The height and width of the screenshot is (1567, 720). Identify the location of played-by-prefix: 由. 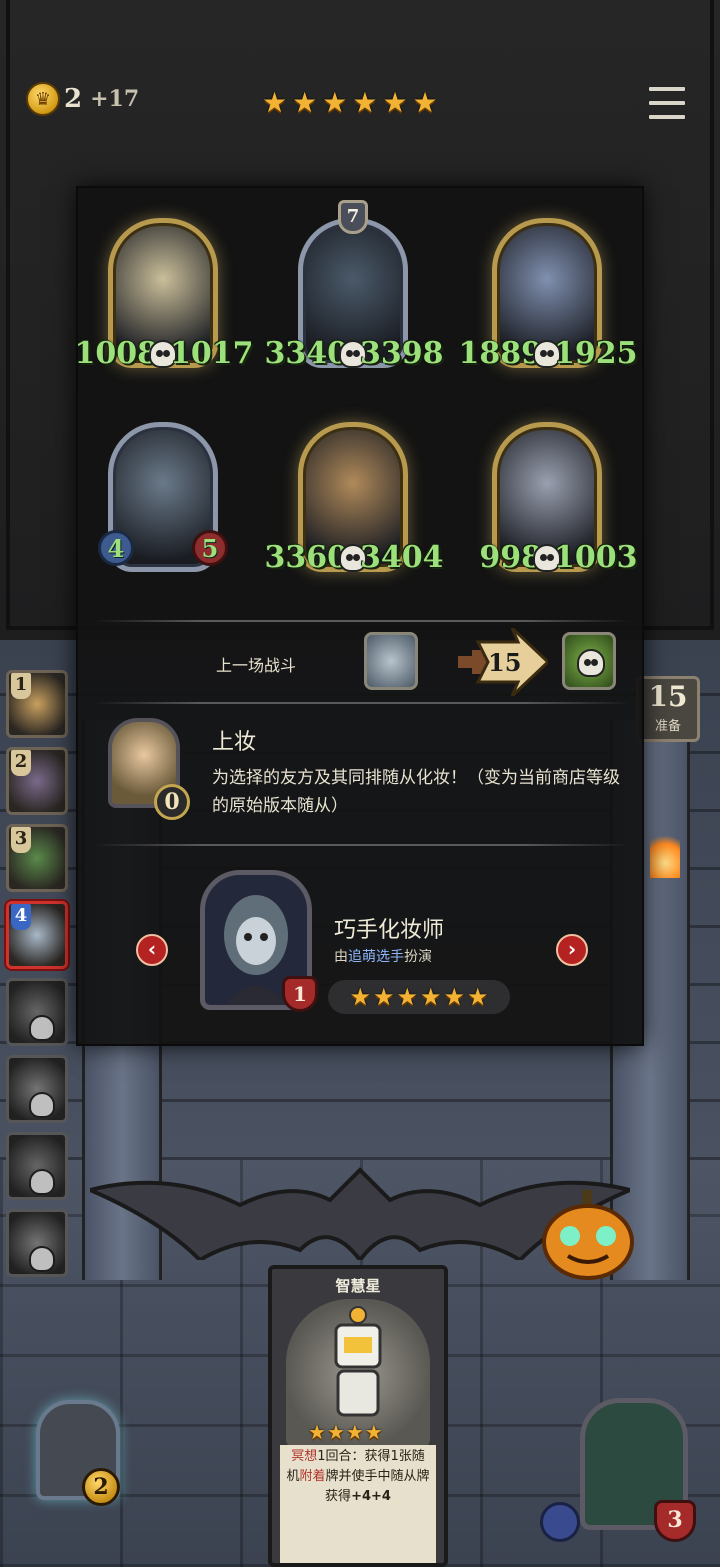
(341, 957).